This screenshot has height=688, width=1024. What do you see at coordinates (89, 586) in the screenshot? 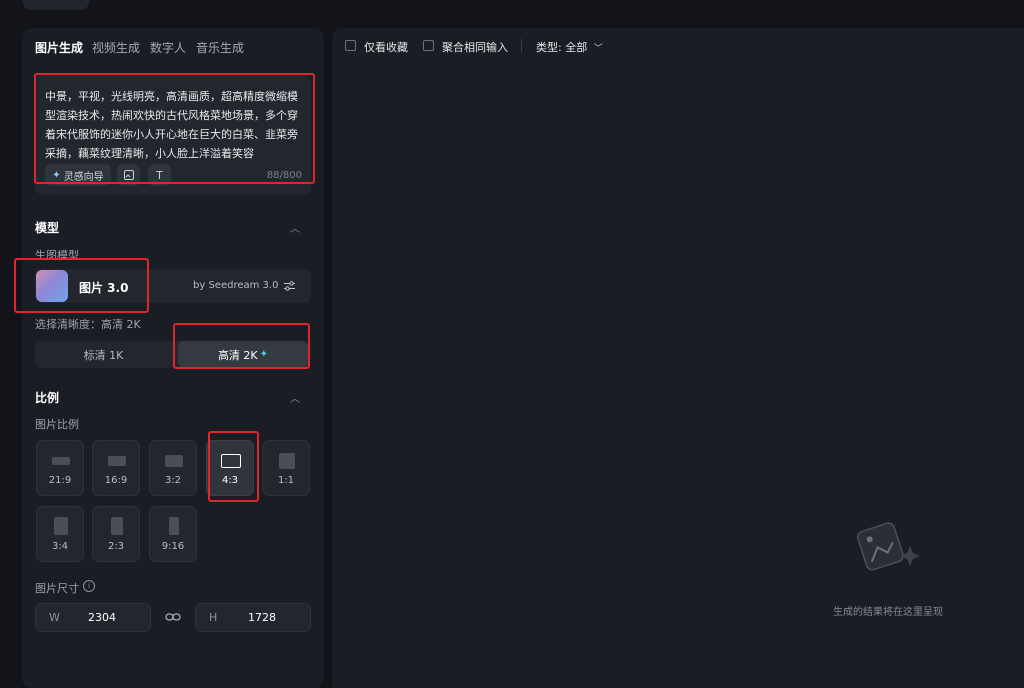
I see `info-icon: i` at bounding box center [89, 586].